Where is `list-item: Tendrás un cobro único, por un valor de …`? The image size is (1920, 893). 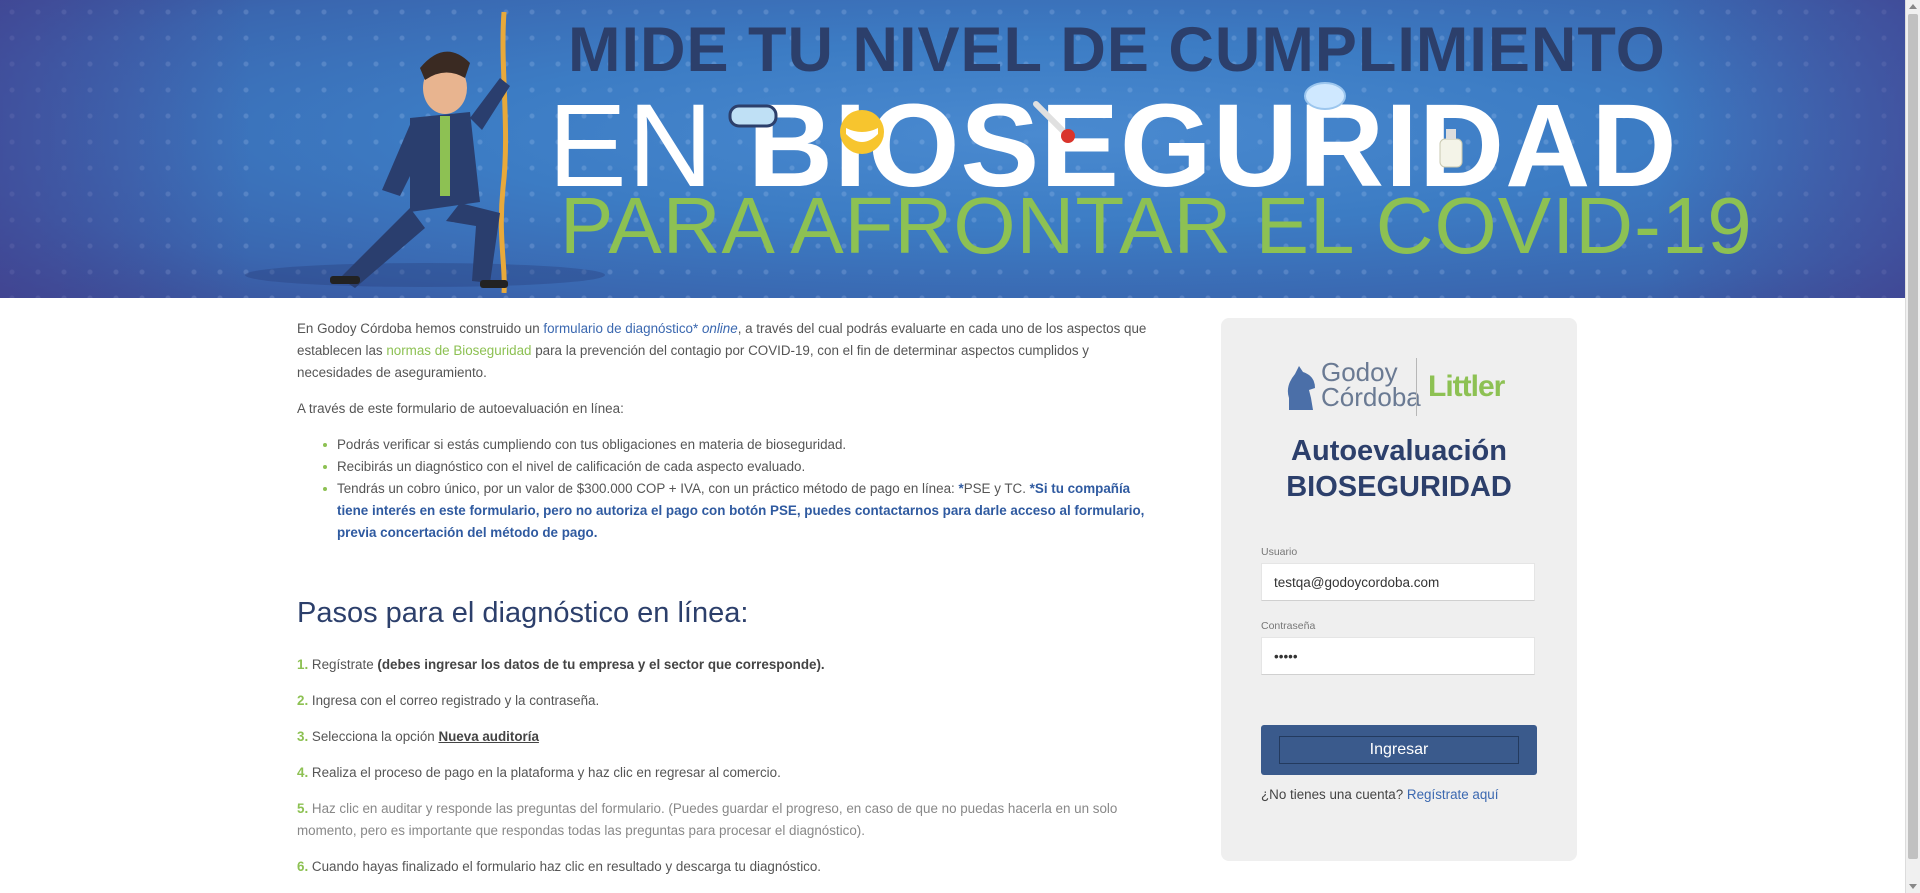 list-item: Tendrás un cobro único, por un valor de … is located at coordinates (742, 511).